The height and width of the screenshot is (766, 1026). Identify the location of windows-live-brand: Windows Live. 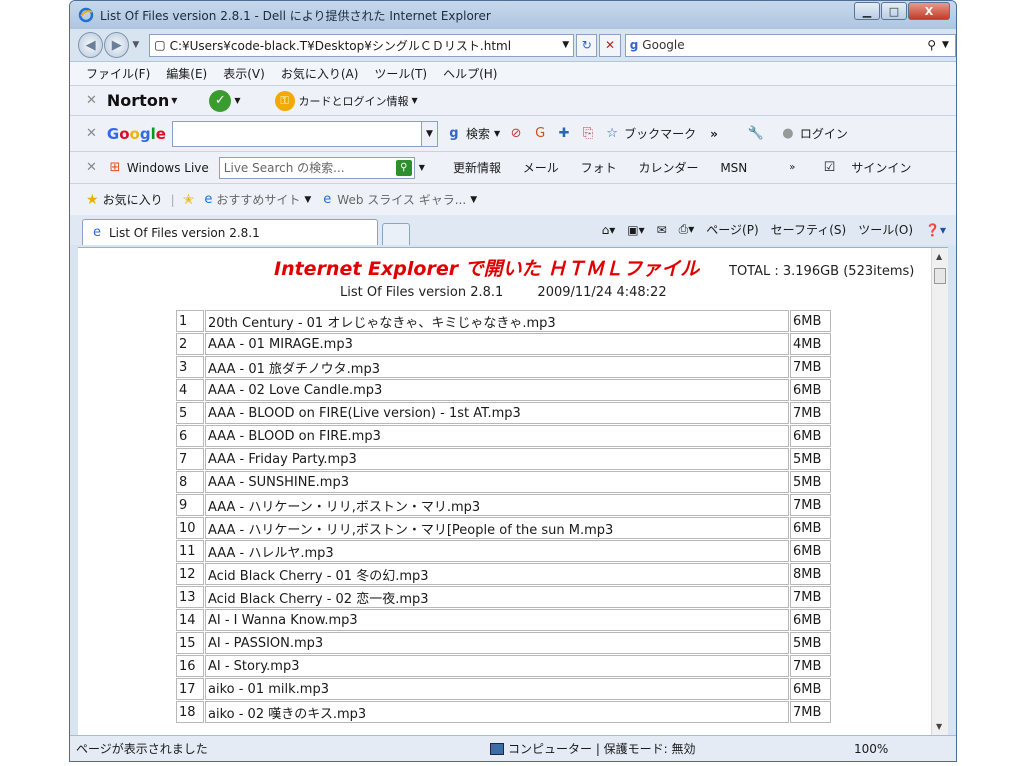
(168, 168).